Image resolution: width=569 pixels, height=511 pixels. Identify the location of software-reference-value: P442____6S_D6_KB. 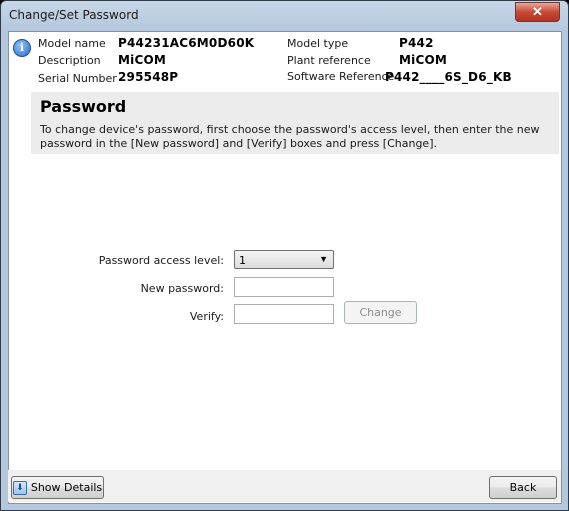
(448, 77).